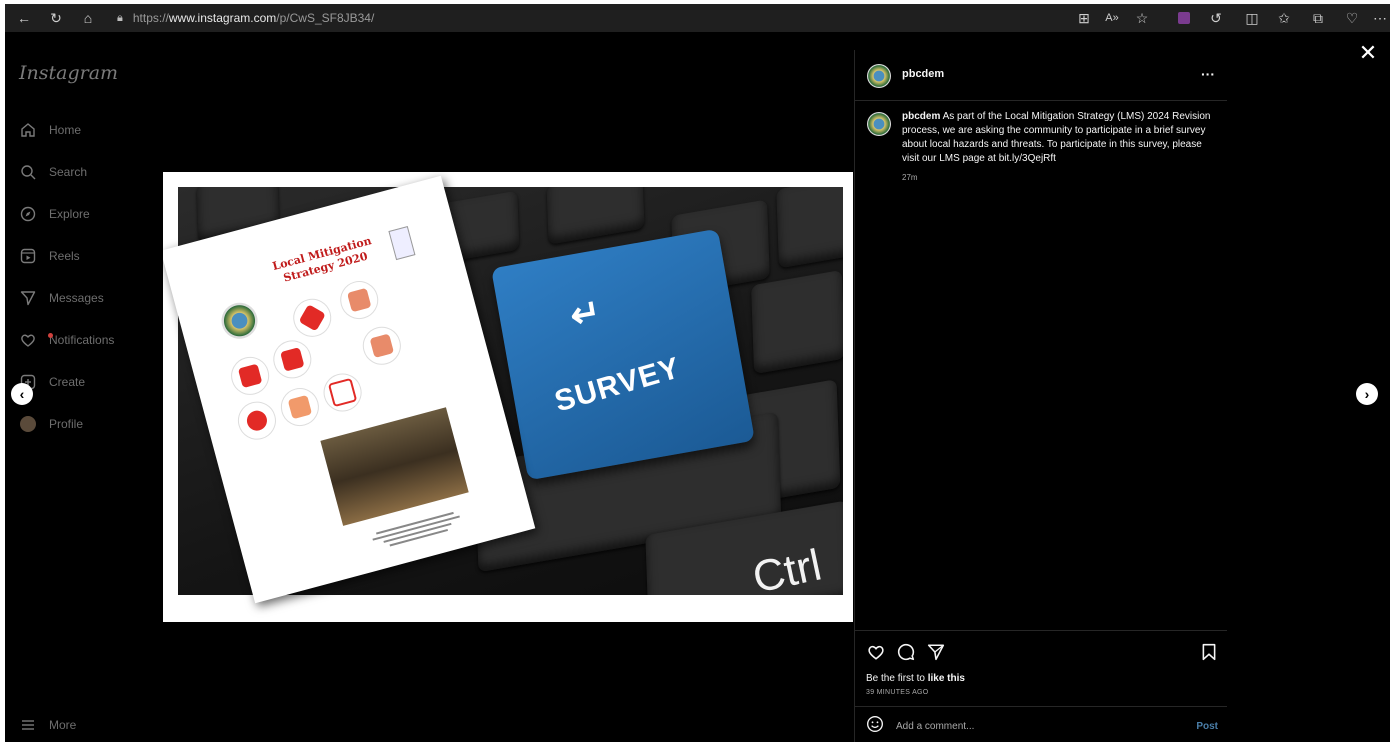  I want to click on next-post-button: ›, so click(1367, 394).